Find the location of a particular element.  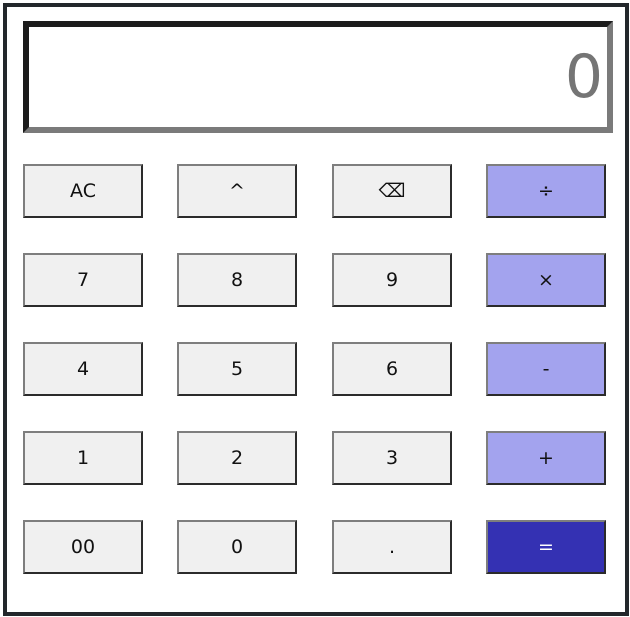

add-button: + is located at coordinates (546, 458).